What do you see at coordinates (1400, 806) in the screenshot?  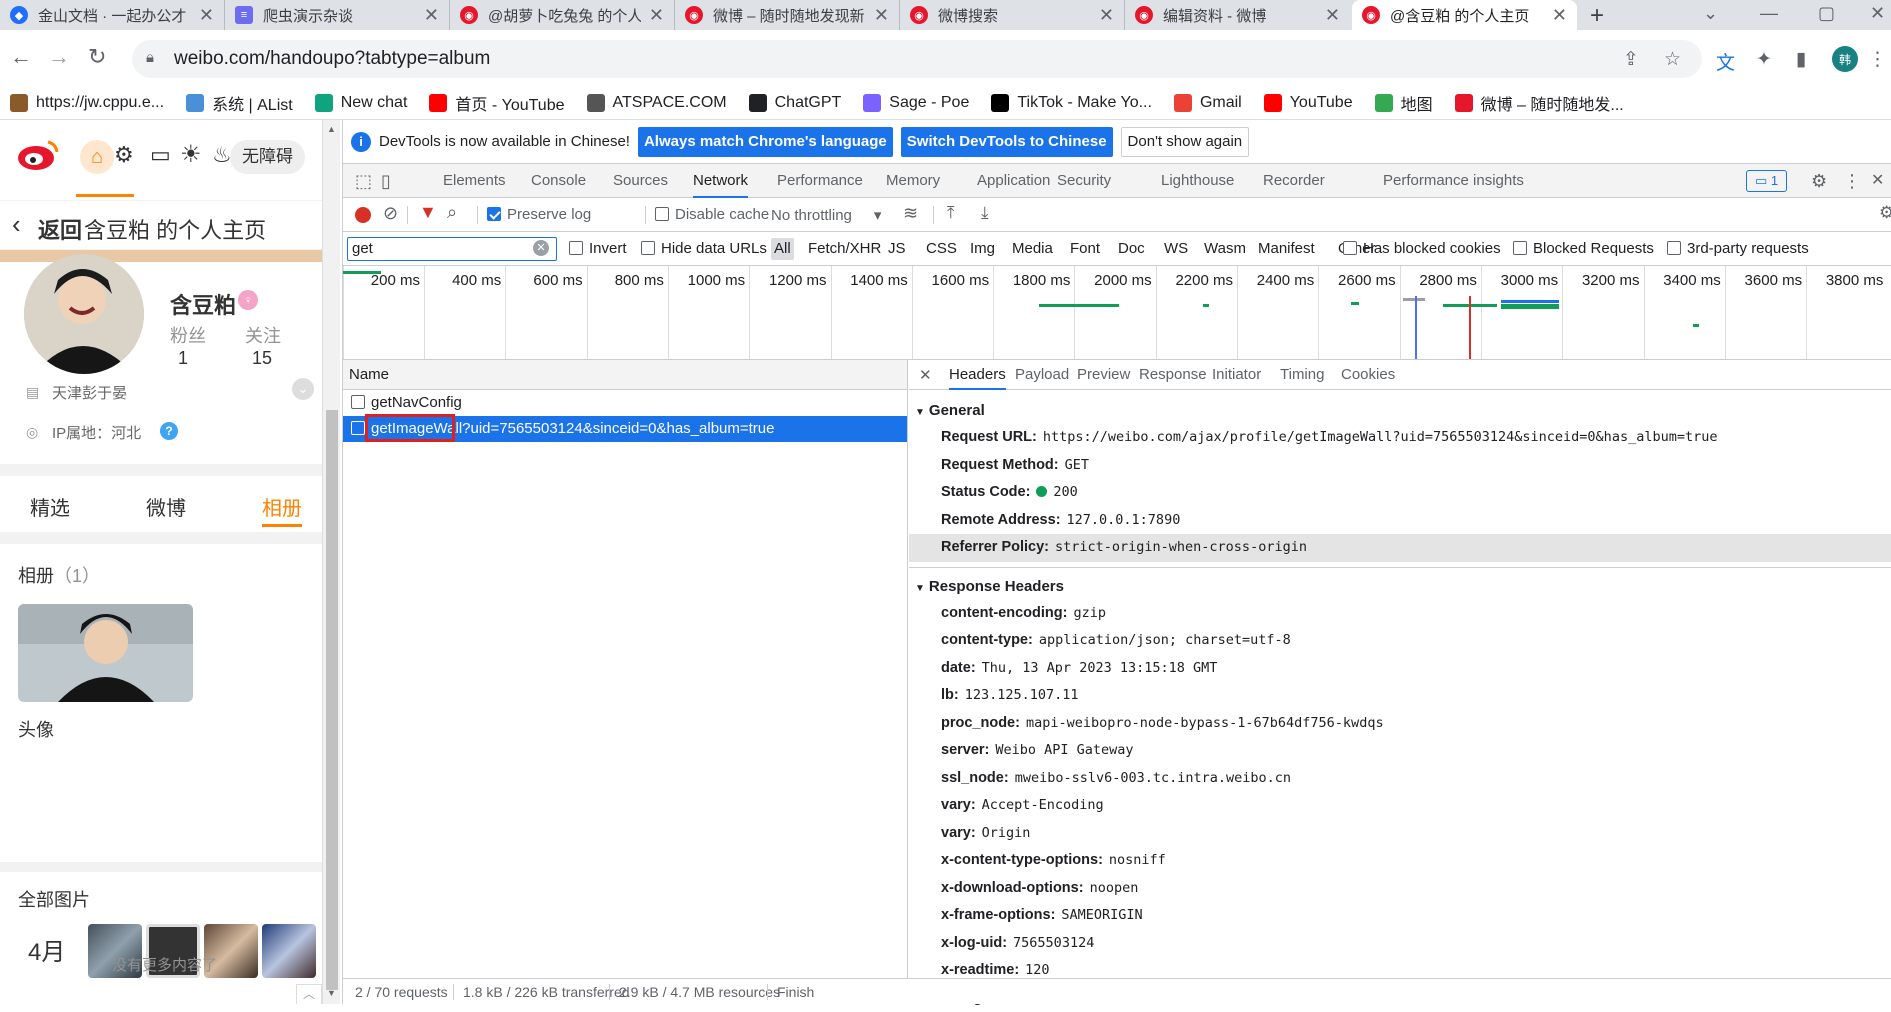 I see `header-row: vary:Accept-Encoding` at bounding box center [1400, 806].